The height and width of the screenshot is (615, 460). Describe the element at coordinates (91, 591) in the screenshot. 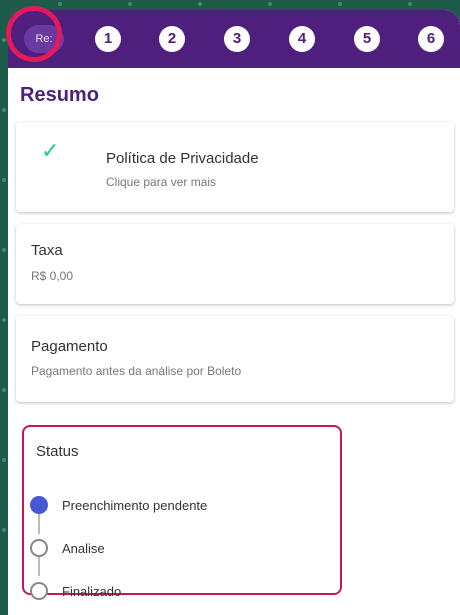

I see `status-option-label: Finalizado` at that location.